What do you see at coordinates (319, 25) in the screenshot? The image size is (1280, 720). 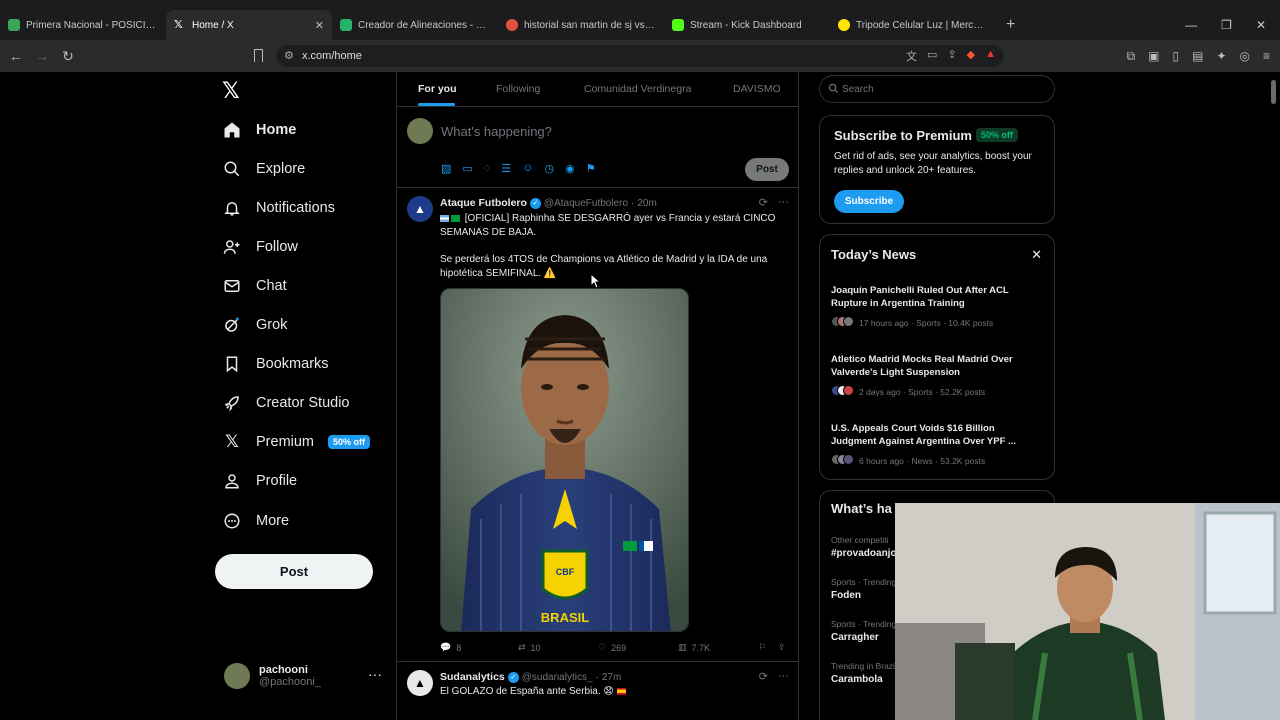 I see `close-tab-icon: ✕` at bounding box center [319, 25].